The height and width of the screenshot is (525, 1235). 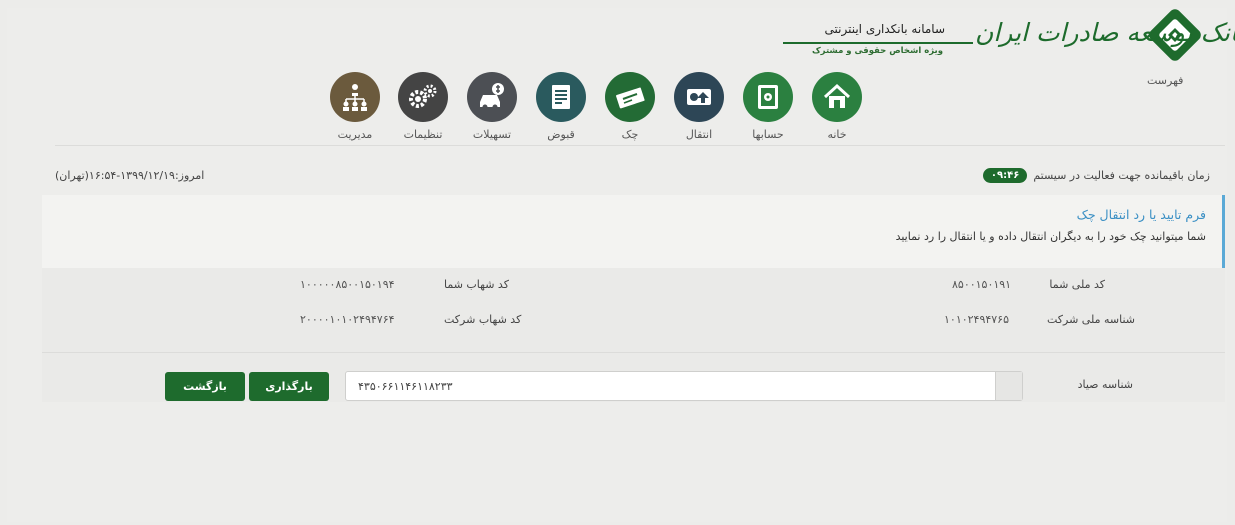 I want to click on header-divider, so click(x=640, y=145).